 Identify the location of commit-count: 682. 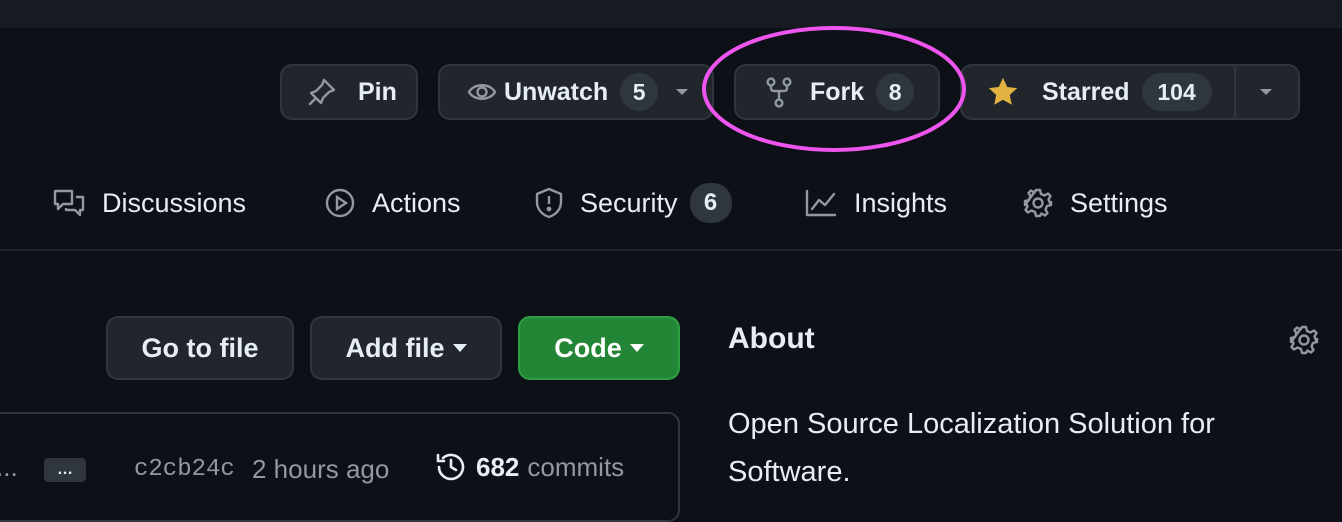
(498, 466).